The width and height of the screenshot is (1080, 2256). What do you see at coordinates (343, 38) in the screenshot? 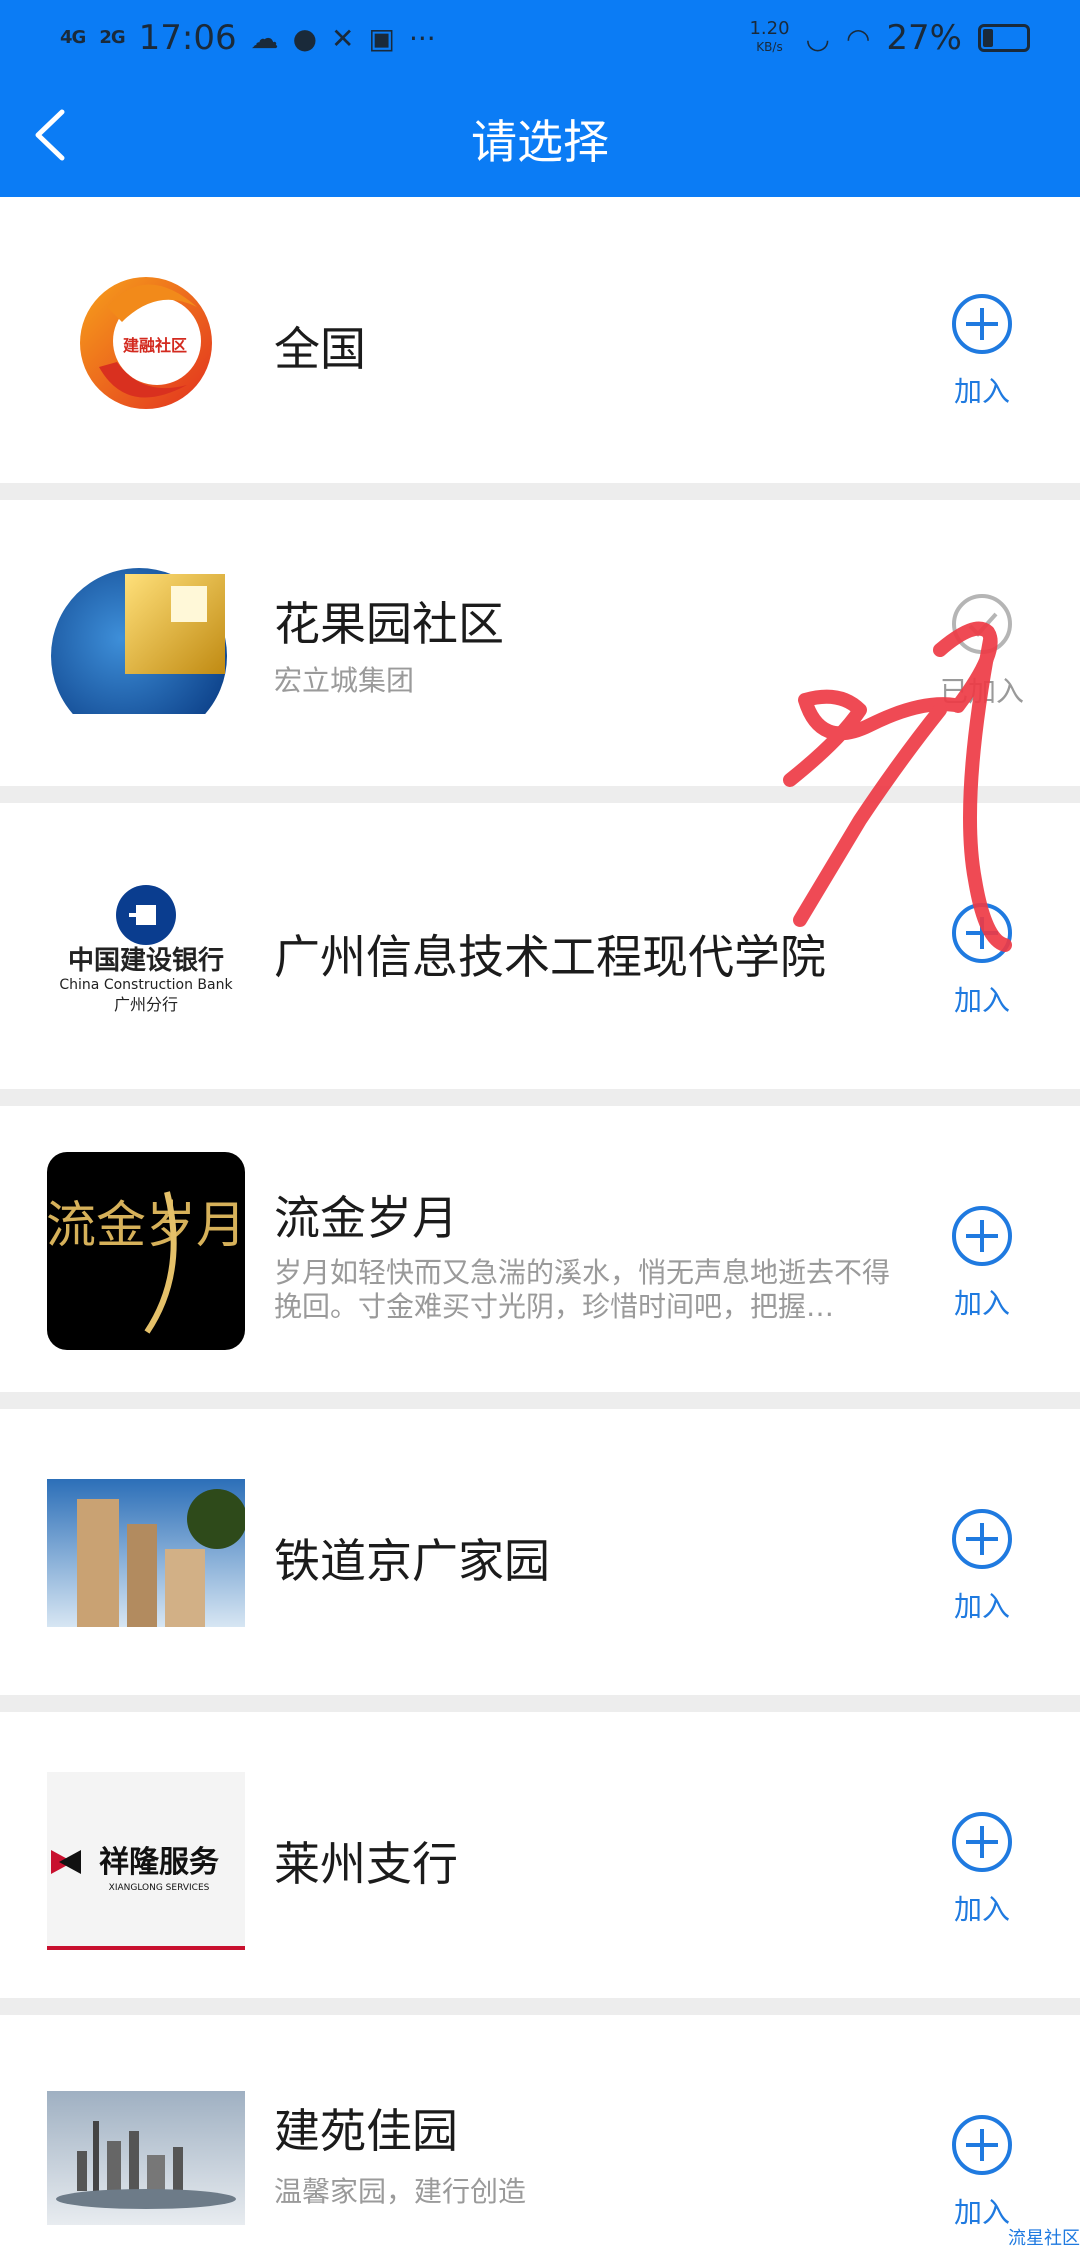
I see `tools-icon: ✕` at bounding box center [343, 38].